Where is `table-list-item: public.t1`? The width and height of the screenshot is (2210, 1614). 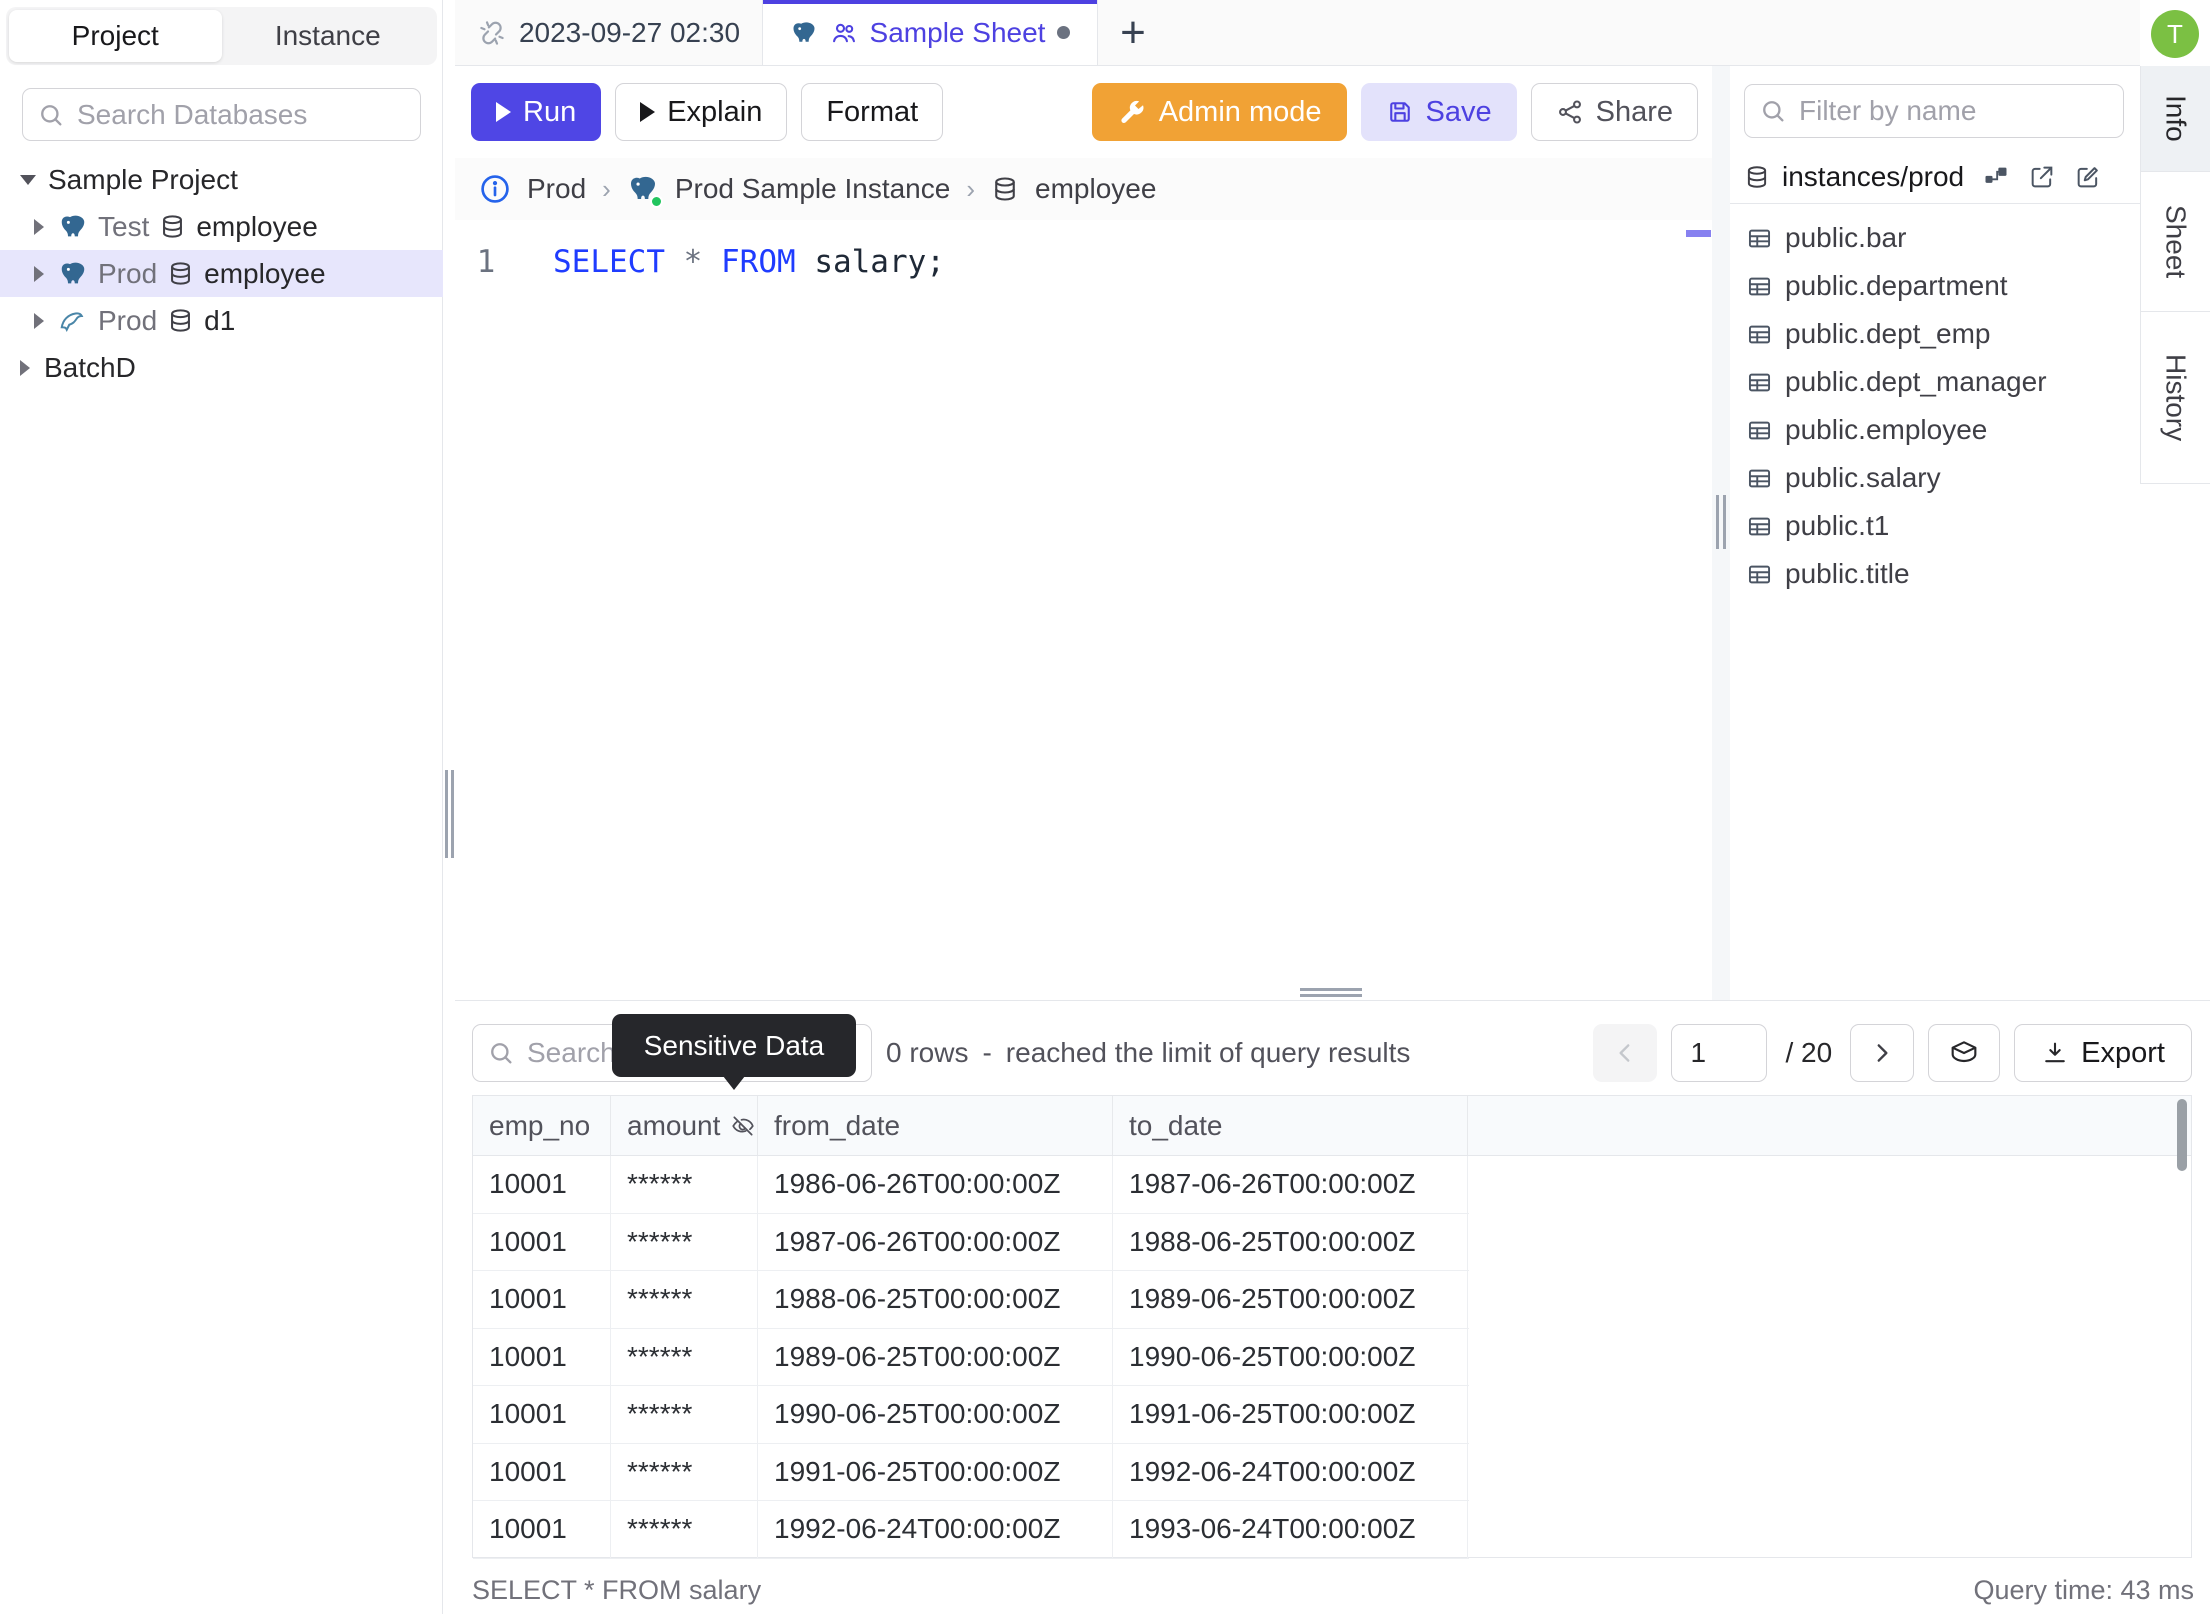
table-list-item: public.t1 is located at coordinates (1935, 526).